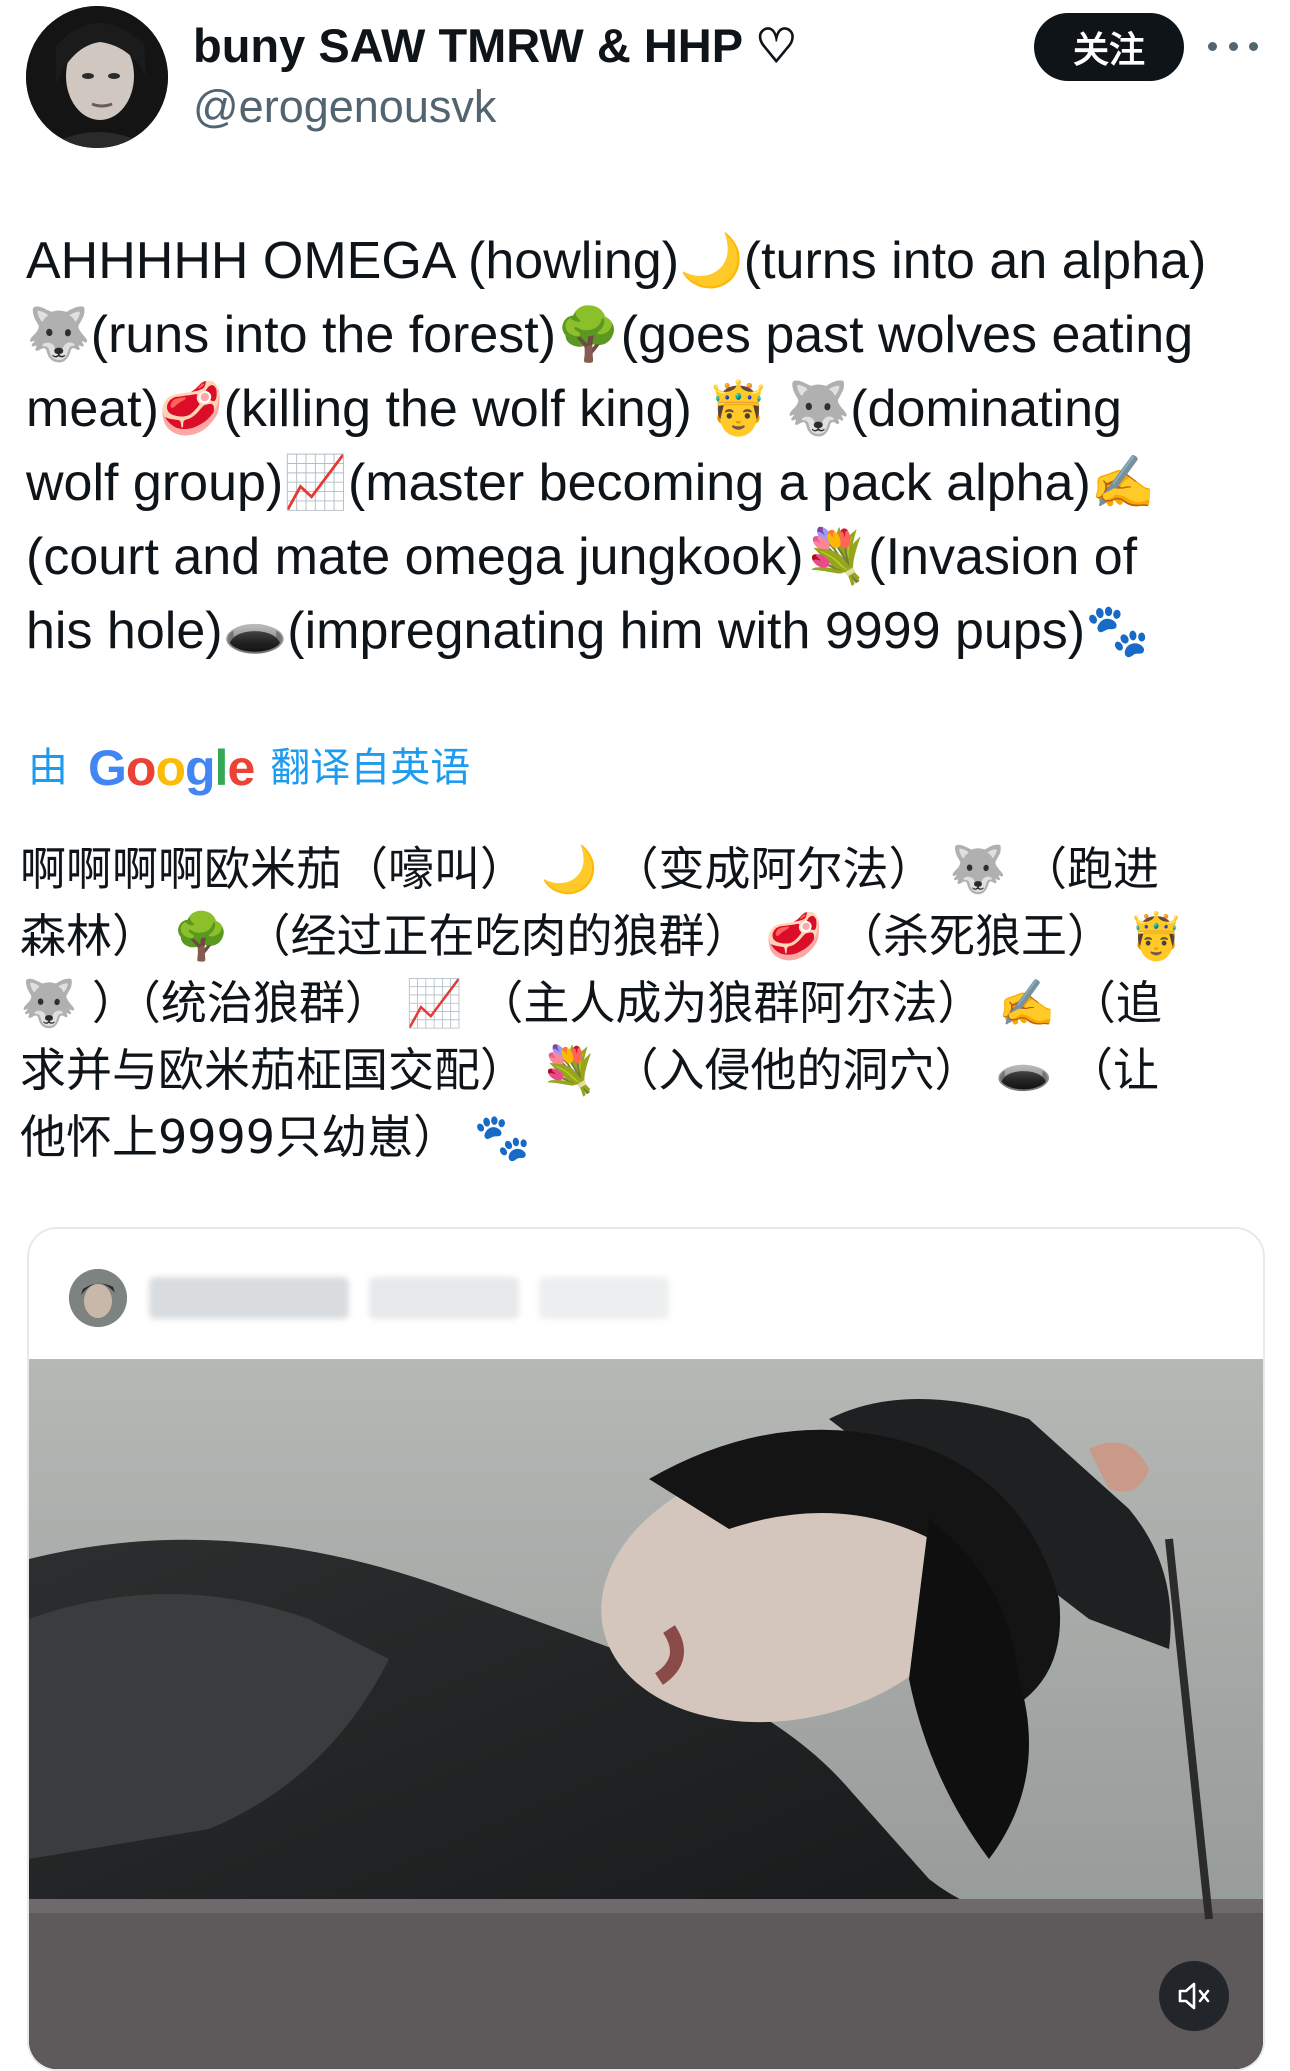 Image resolution: width=1290 pixels, height=2071 pixels. Describe the element at coordinates (344, 107) in the screenshot. I see `author-handle: @erogenousvk` at that location.